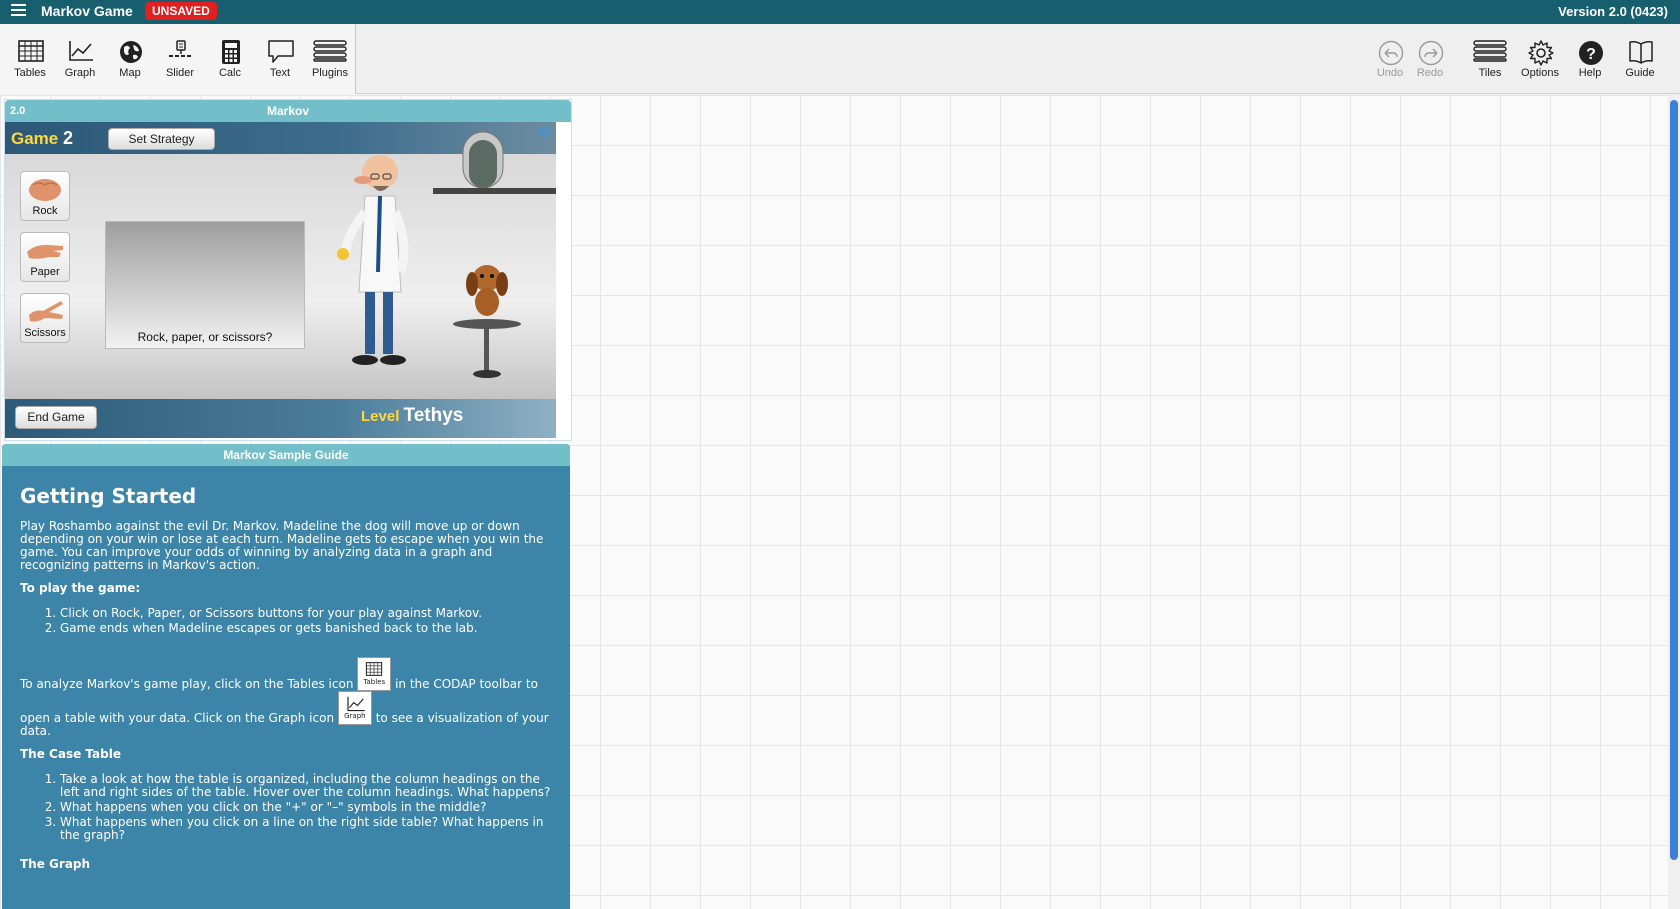 The height and width of the screenshot is (909, 1680). What do you see at coordinates (286, 455) in the screenshot?
I see `guide-title-bar: Markov Sample Guide` at bounding box center [286, 455].